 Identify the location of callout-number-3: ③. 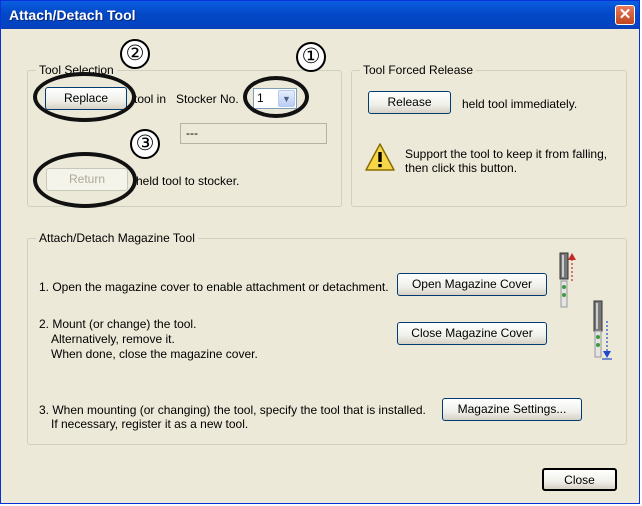
(145, 144).